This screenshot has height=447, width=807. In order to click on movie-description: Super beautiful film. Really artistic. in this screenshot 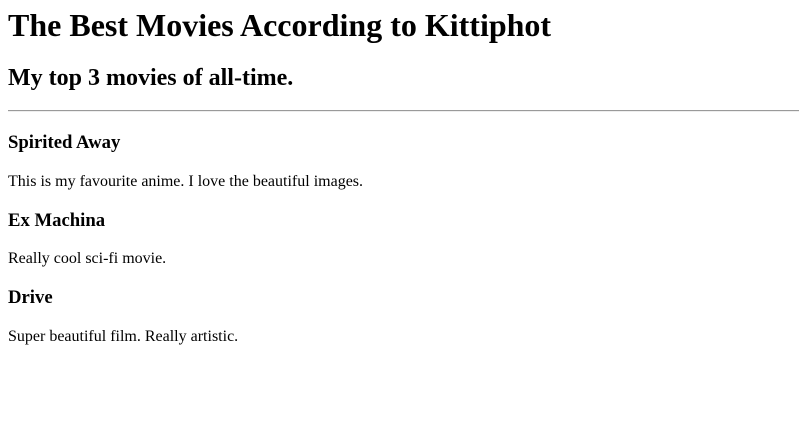, I will do `click(123, 336)`.